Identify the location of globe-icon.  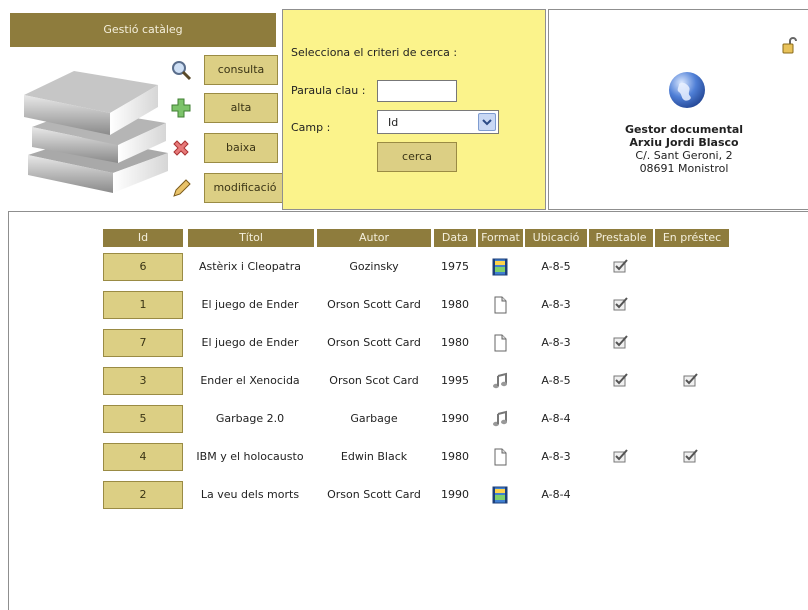
(687, 90).